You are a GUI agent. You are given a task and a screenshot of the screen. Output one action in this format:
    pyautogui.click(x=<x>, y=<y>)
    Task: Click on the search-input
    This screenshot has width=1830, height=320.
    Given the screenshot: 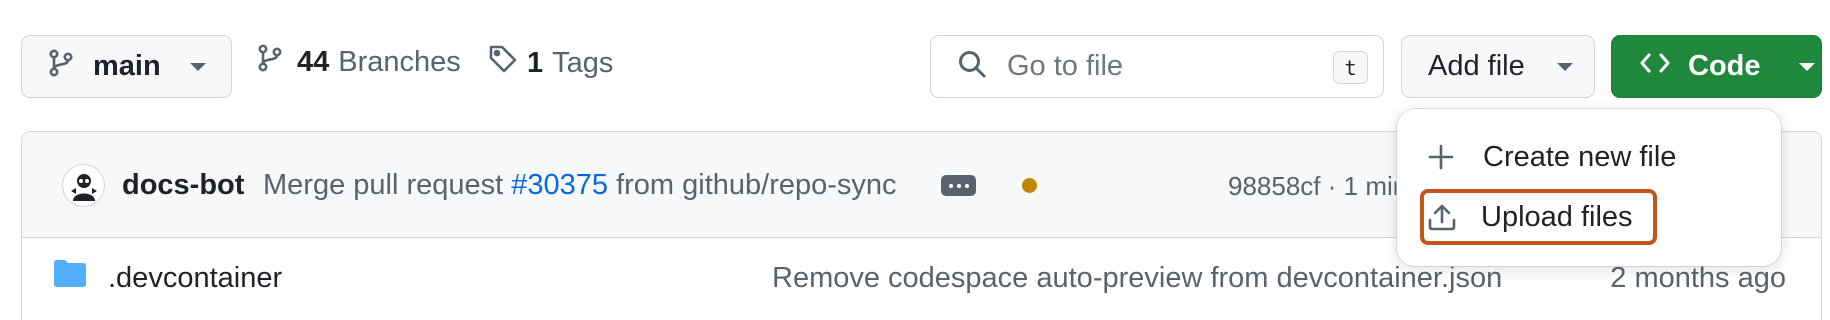 What is the action you would take?
    pyautogui.click(x=1167, y=66)
    